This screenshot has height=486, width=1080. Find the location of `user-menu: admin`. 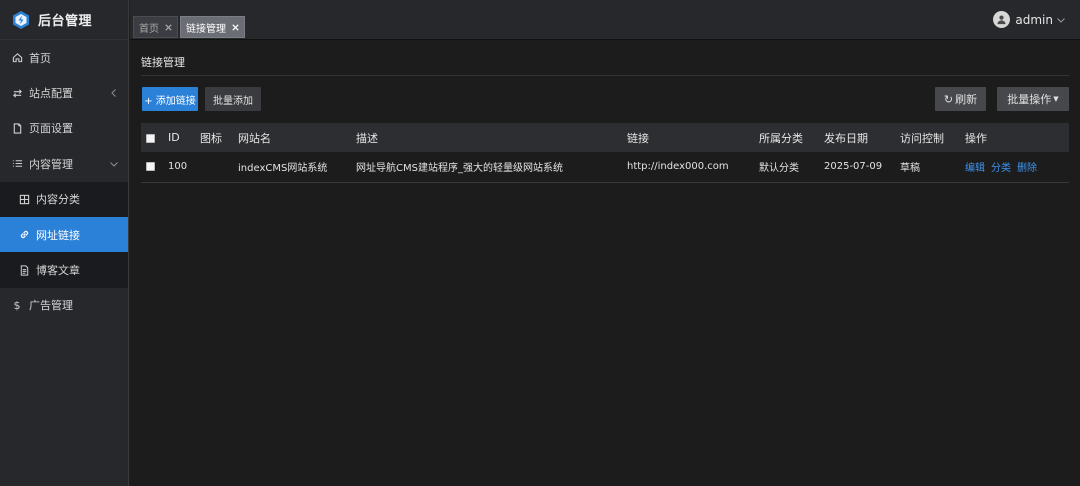

user-menu: admin is located at coordinates (1029, 19).